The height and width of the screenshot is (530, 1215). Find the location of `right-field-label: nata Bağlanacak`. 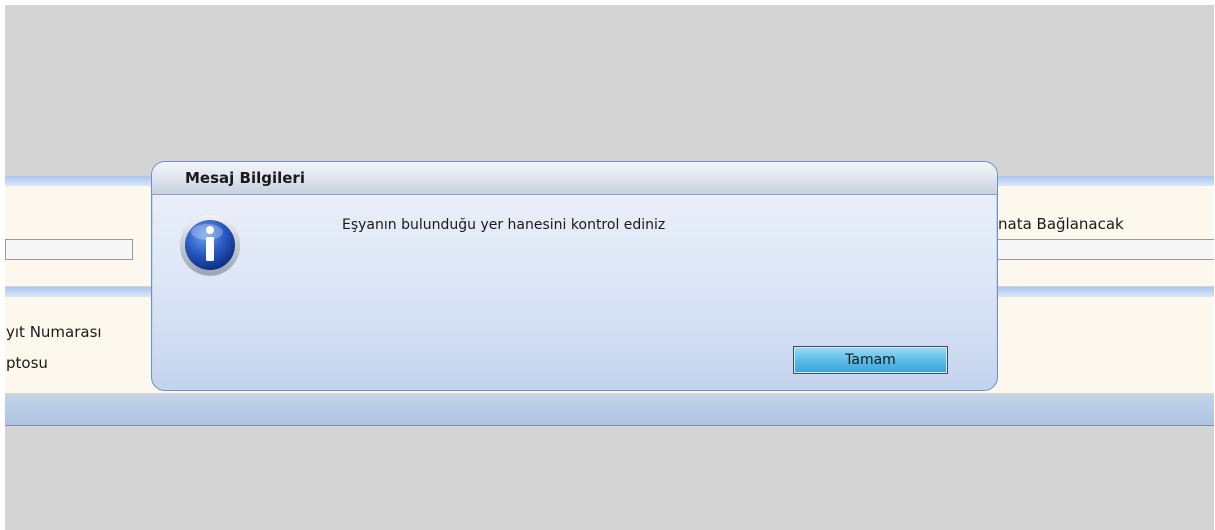

right-field-label: nata Bağlanacak is located at coordinates (1061, 224).